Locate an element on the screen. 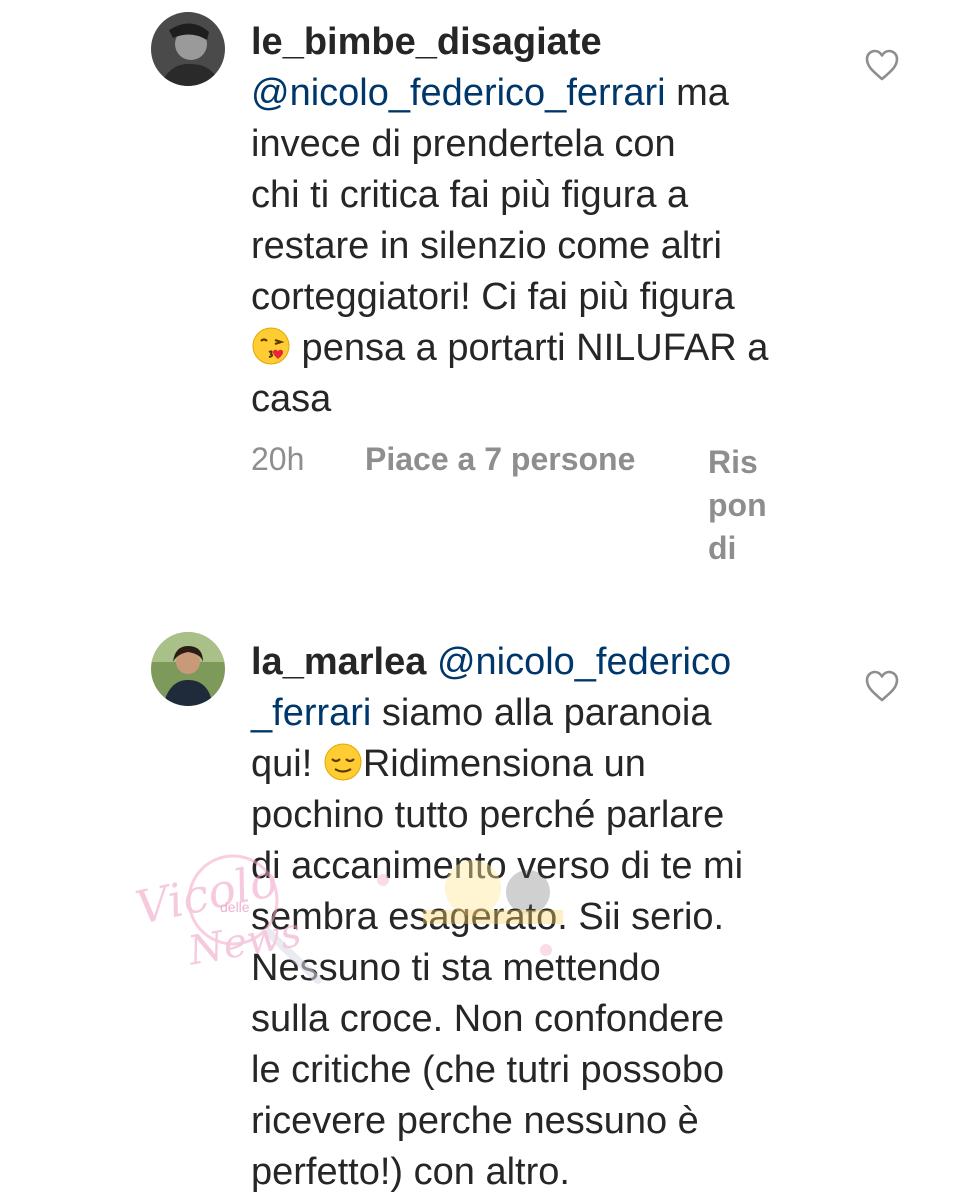 The image size is (957, 1200). comment-username: le_bimbe_disagiate is located at coordinates (426, 42).